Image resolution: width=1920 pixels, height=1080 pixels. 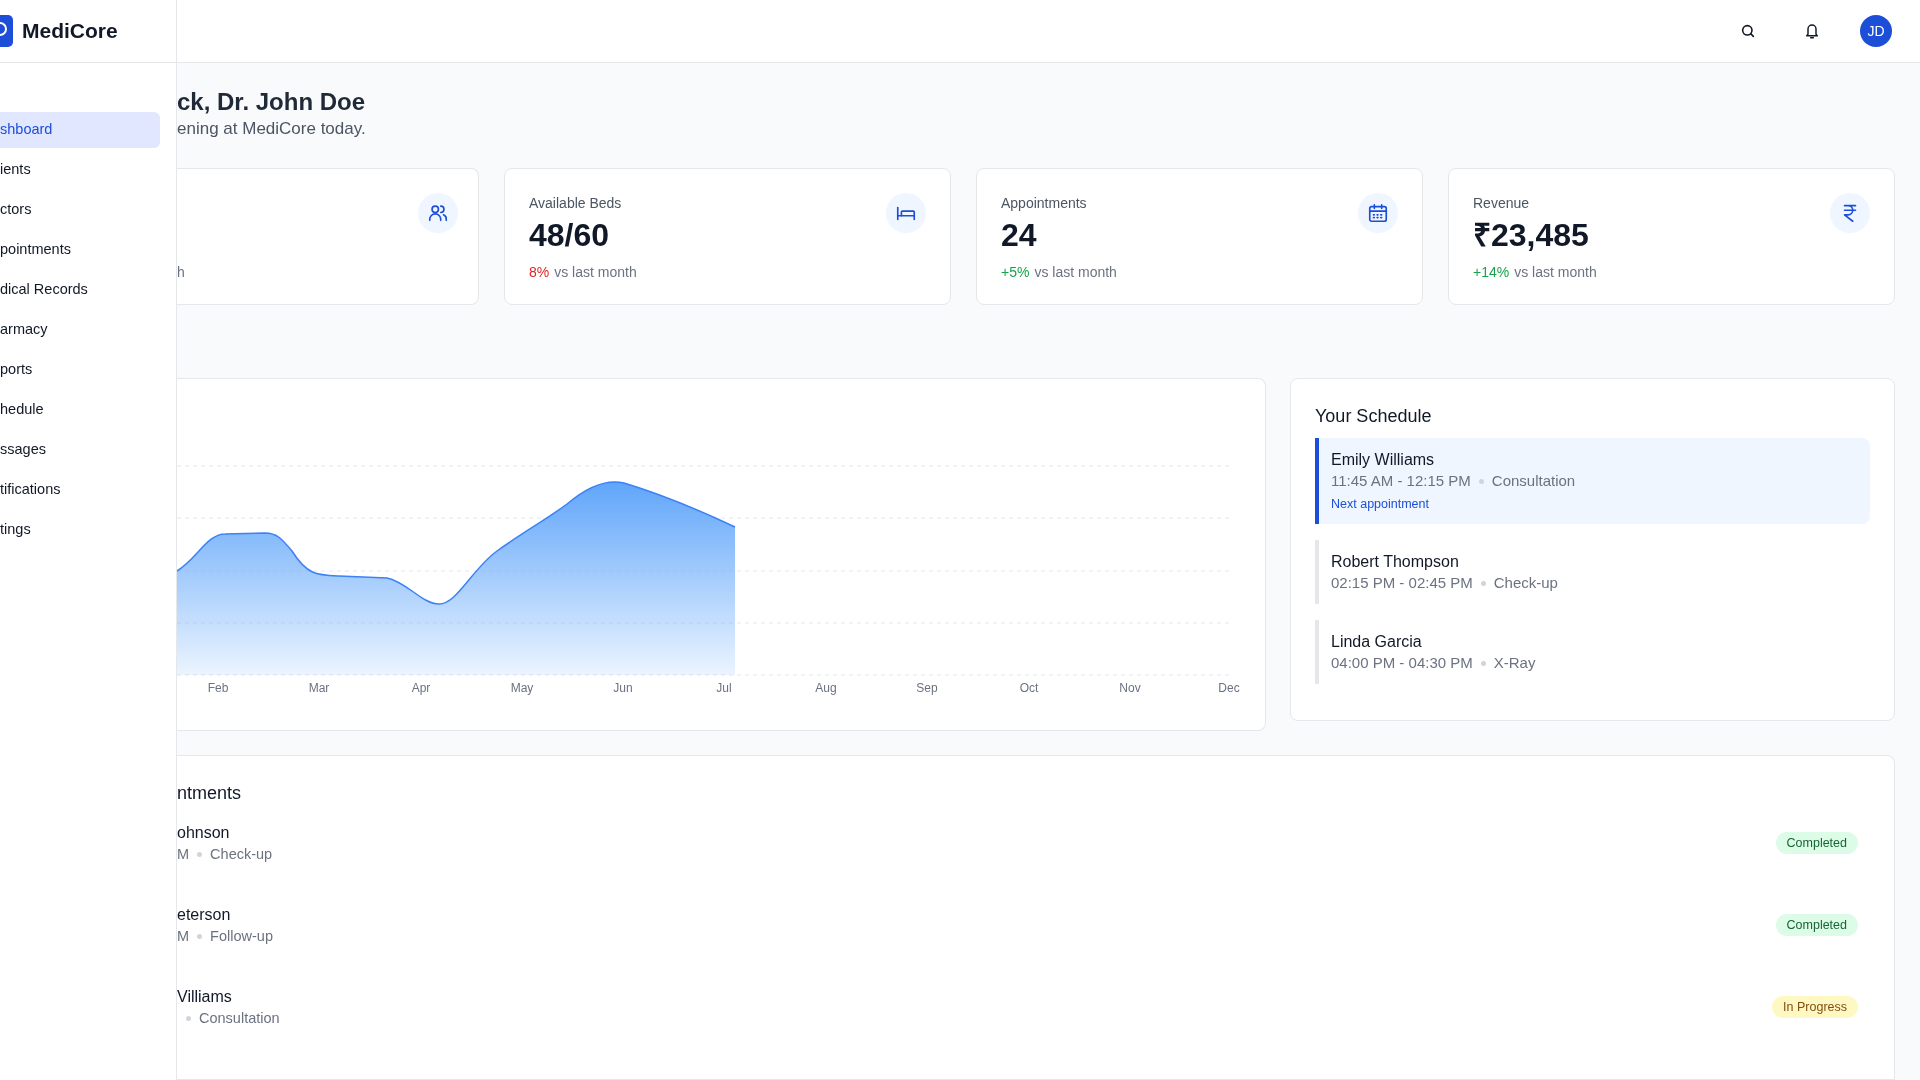 What do you see at coordinates (1815, 1007) in the screenshot?
I see `status-badge: In Progress` at bounding box center [1815, 1007].